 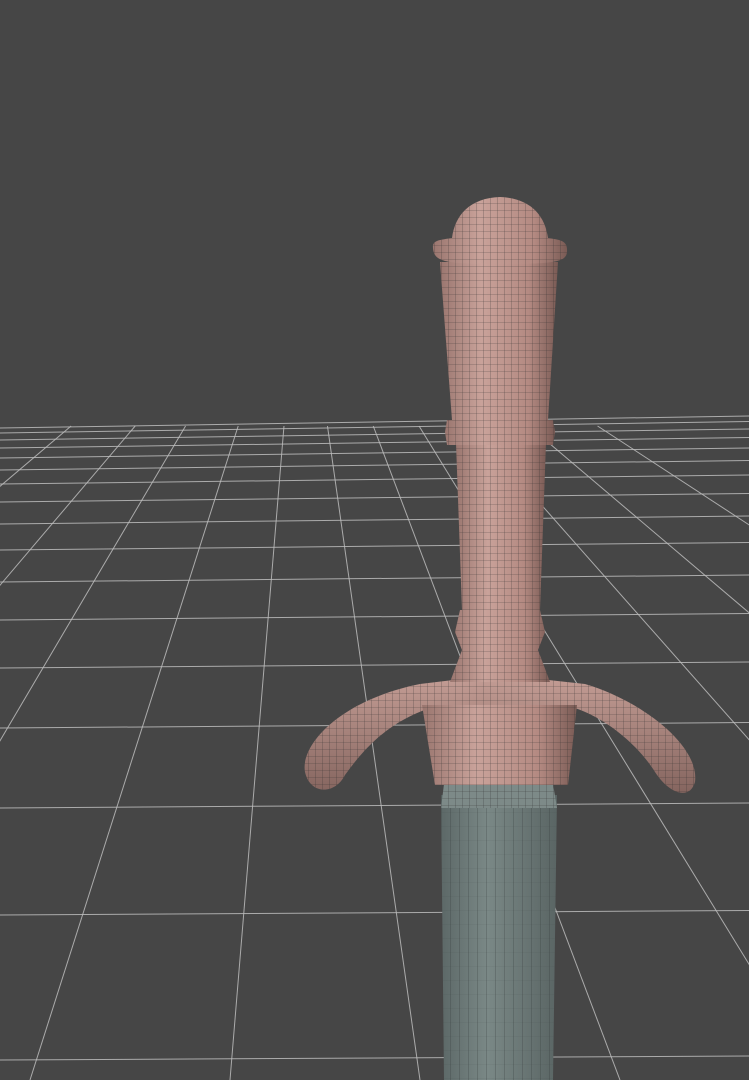 What do you see at coordinates (500, 432) in the screenshot?
I see `sword-grip-ring-wireframe` at bounding box center [500, 432].